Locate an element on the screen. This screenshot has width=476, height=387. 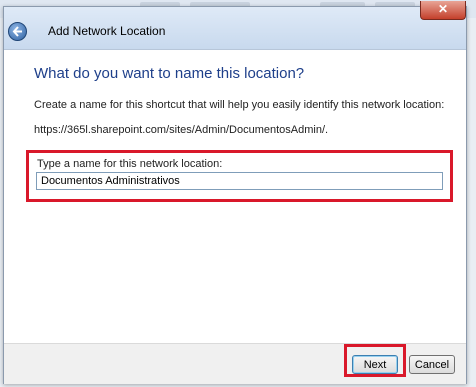
close-button: ✕ is located at coordinates (443, 10).